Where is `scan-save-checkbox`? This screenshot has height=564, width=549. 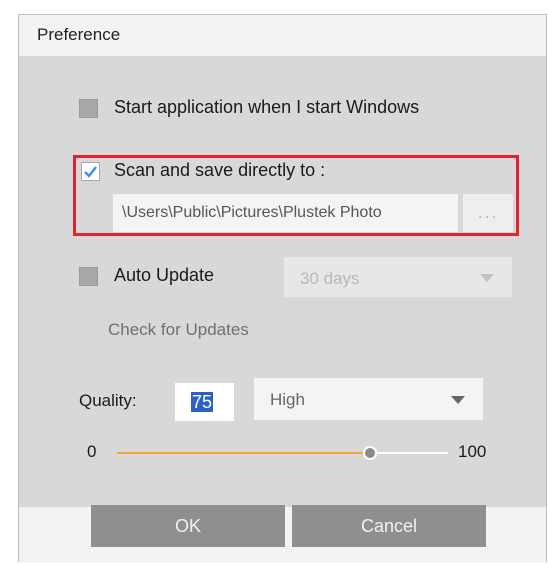
scan-save-checkbox is located at coordinates (90, 171).